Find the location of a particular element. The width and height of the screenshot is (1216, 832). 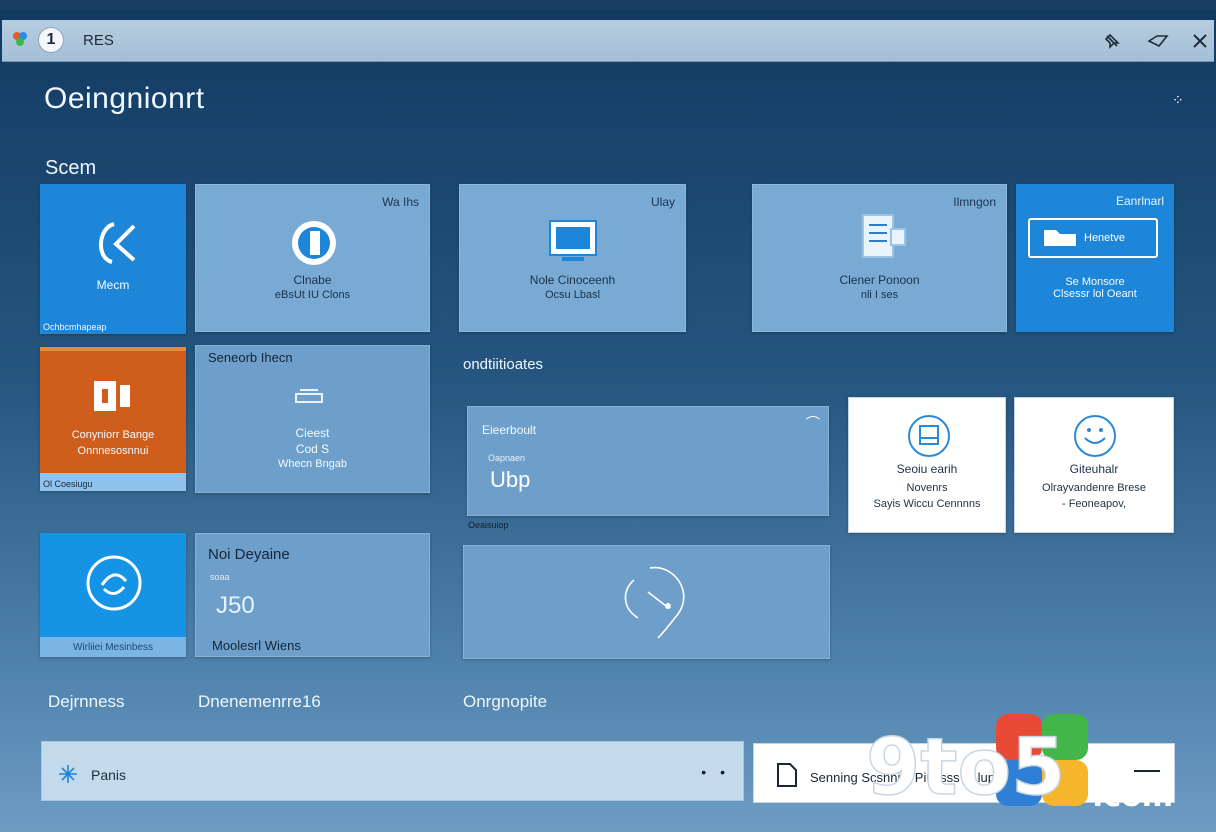

back-arrow-icon is located at coordinates (117, 243).